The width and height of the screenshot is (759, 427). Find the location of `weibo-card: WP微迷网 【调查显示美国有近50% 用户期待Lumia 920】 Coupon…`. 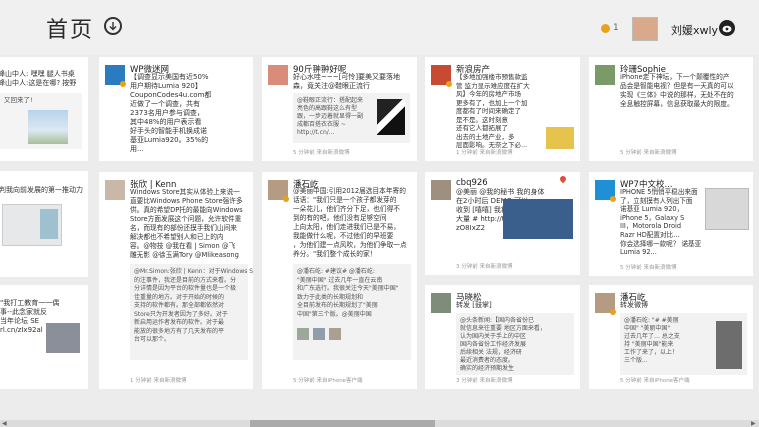

weibo-card: WP微迷网 【调查显示美国有近50% 用户期待Lumia 920】 Coupon… is located at coordinates (176, 109).